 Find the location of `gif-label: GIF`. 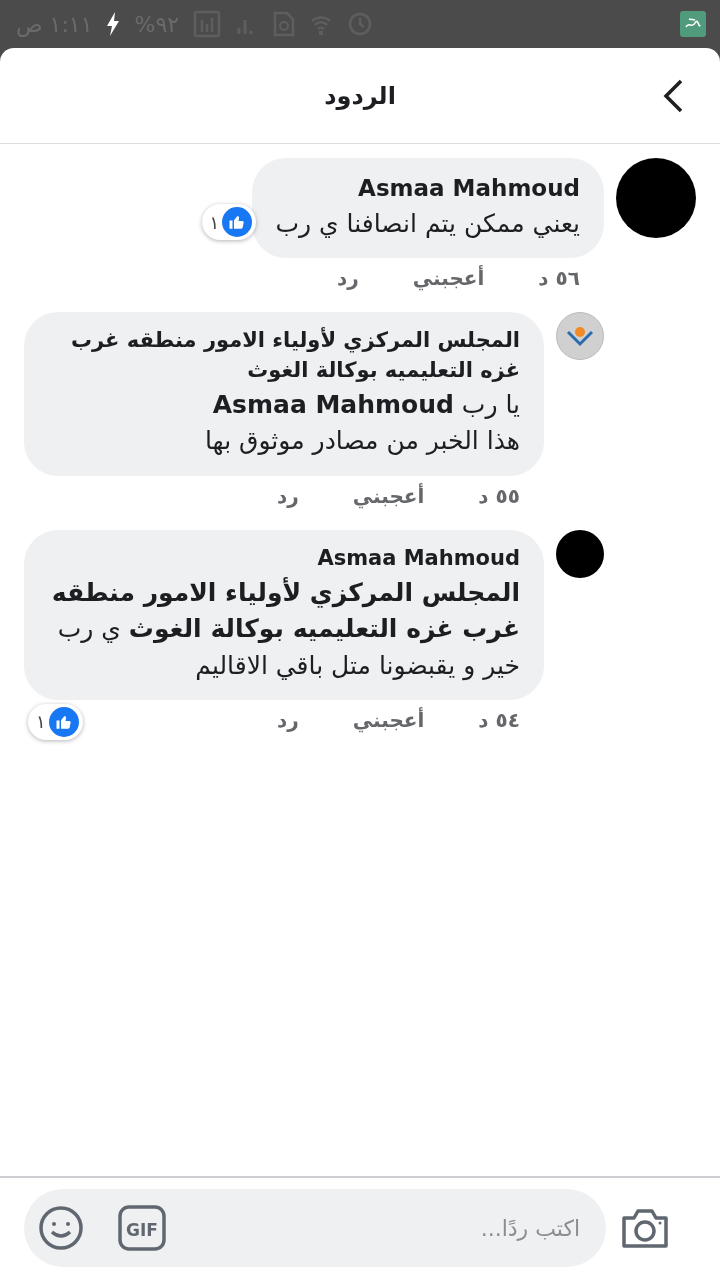

gif-label: GIF is located at coordinates (142, 1230).